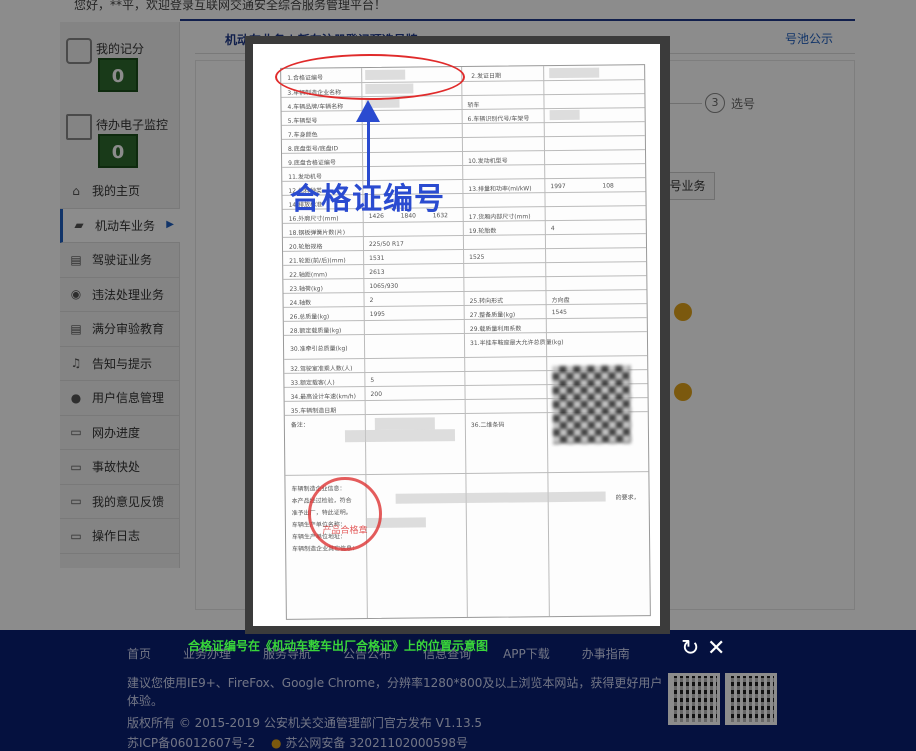 This screenshot has width=916, height=751. Describe the element at coordinates (370, 77) in the screenshot. I see `highlight-ellipse` at that location.